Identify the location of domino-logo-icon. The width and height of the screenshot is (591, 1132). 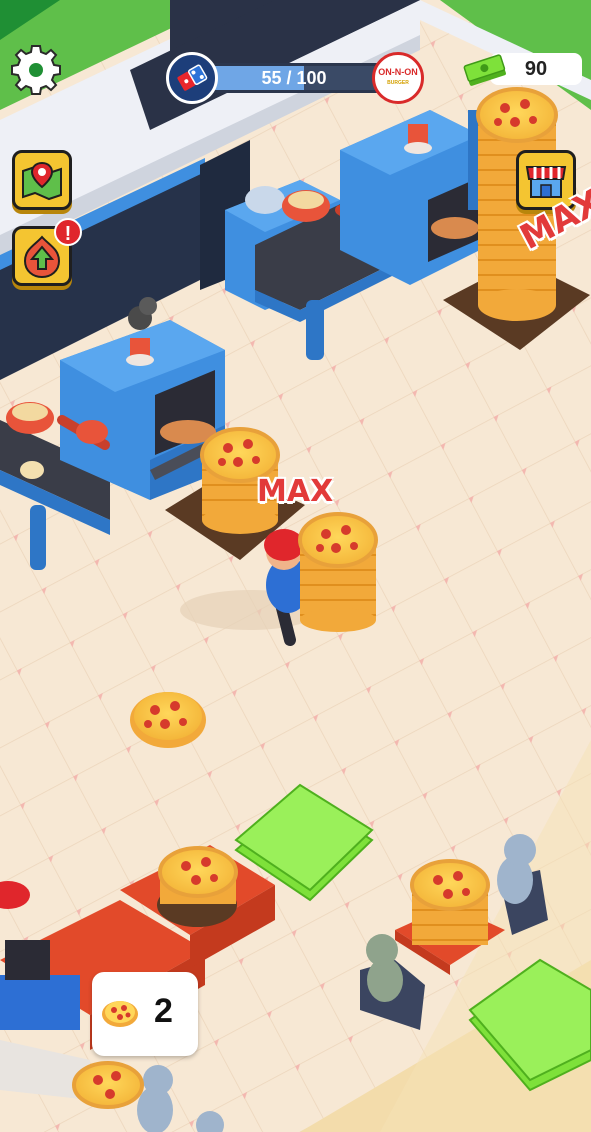
(192, 78).